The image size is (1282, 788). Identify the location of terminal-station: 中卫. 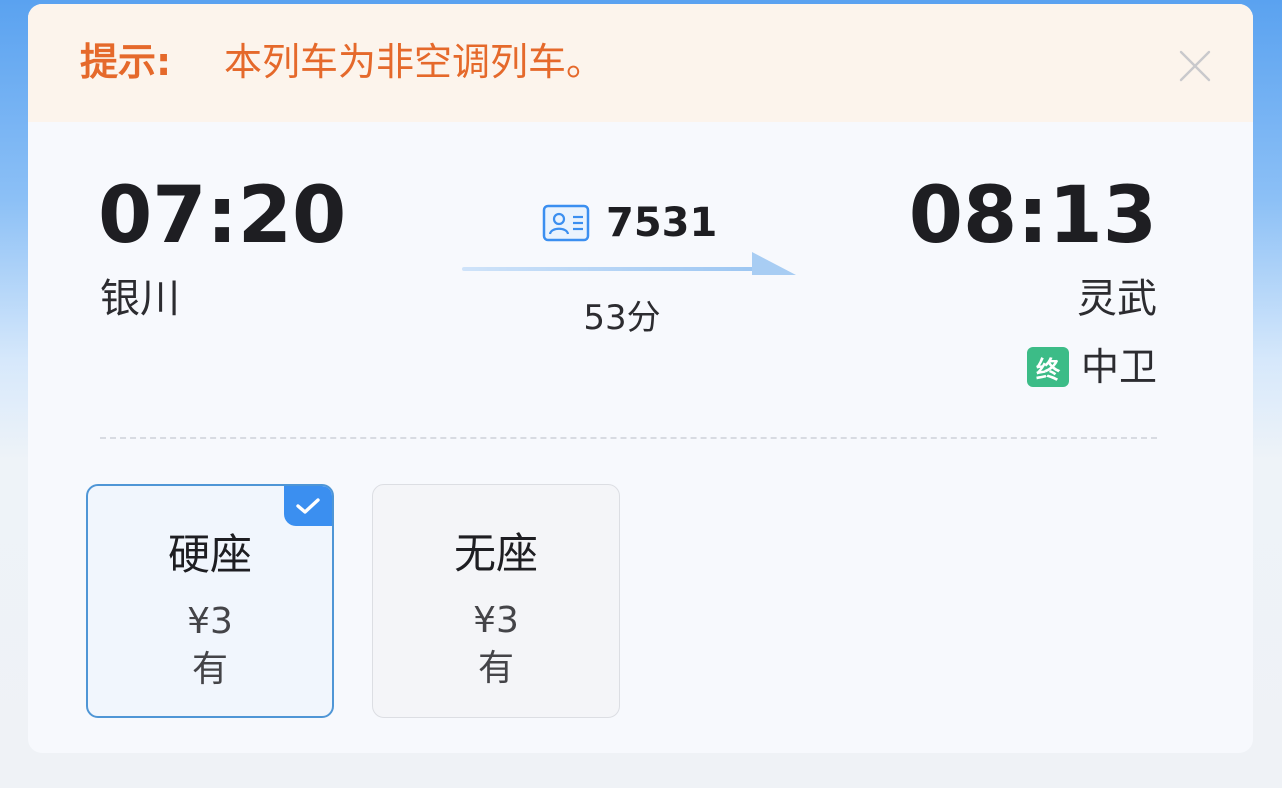
(1118, 367).